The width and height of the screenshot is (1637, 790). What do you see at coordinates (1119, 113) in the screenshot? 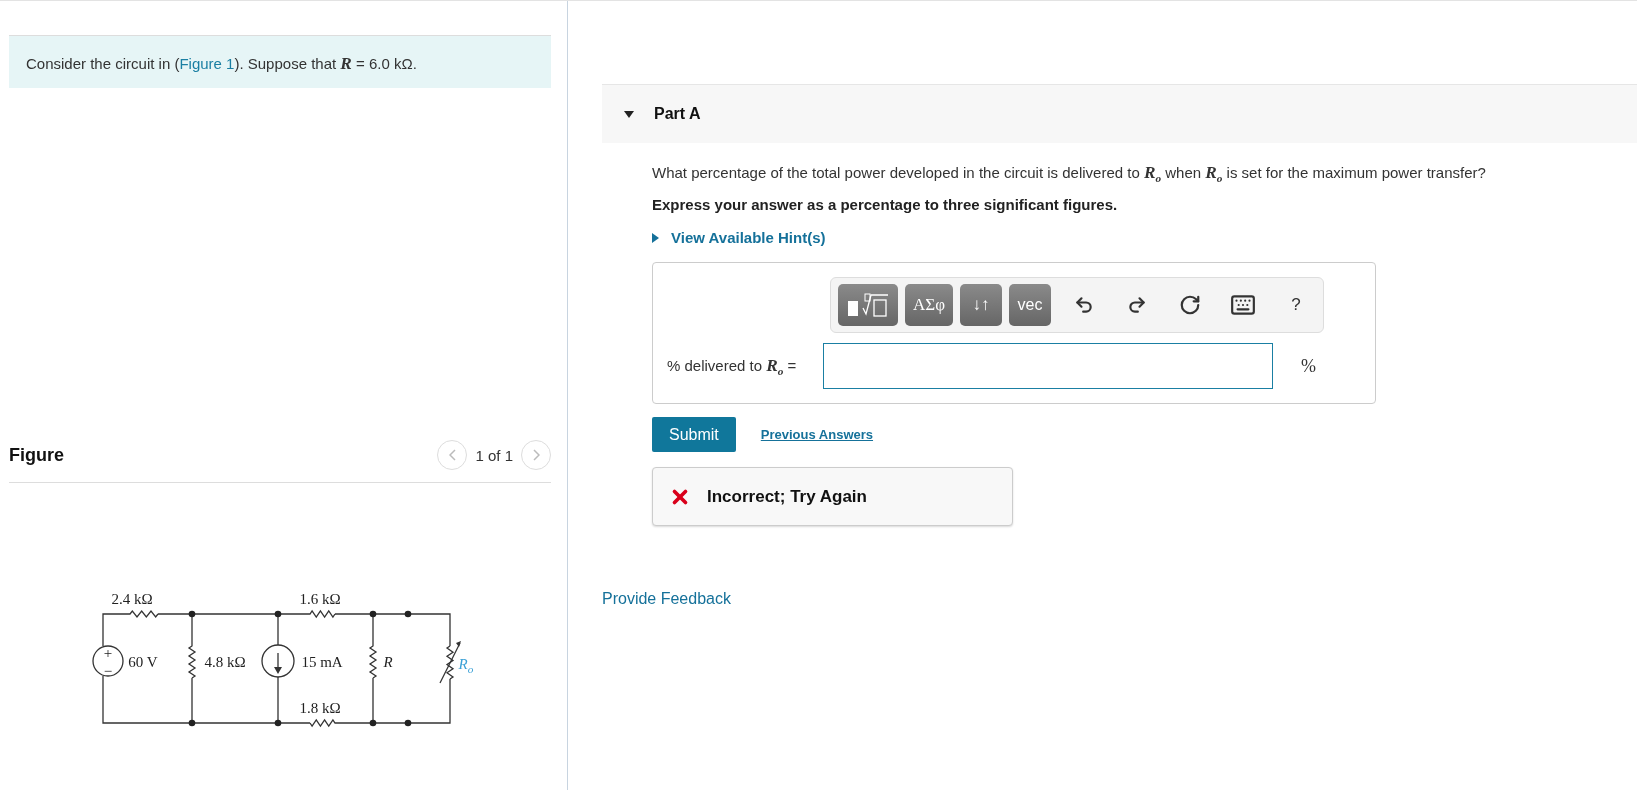
I see `part-header: Part A` at bounding box center [1119, 113].